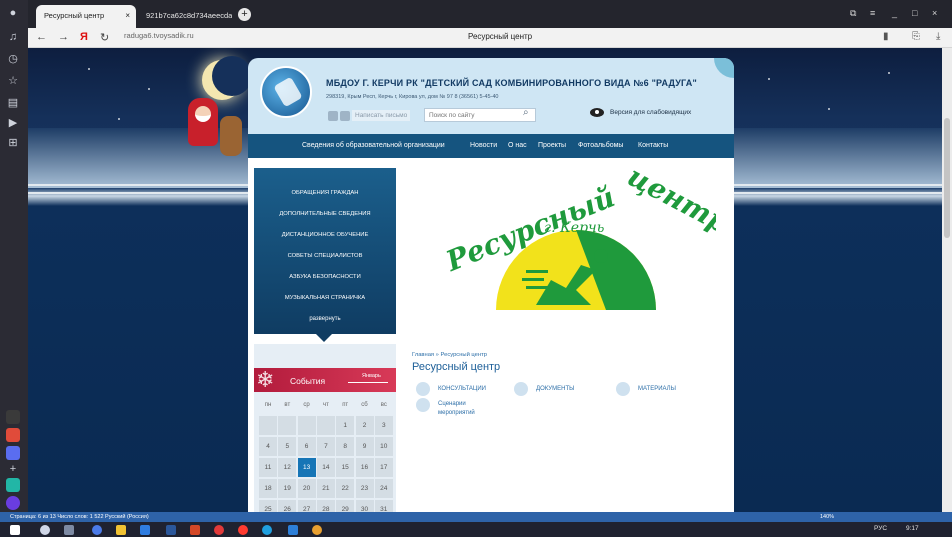 The height and width of the screenshot is (537, 952). I want to click on calendar-day: 16, so click(364, 467).